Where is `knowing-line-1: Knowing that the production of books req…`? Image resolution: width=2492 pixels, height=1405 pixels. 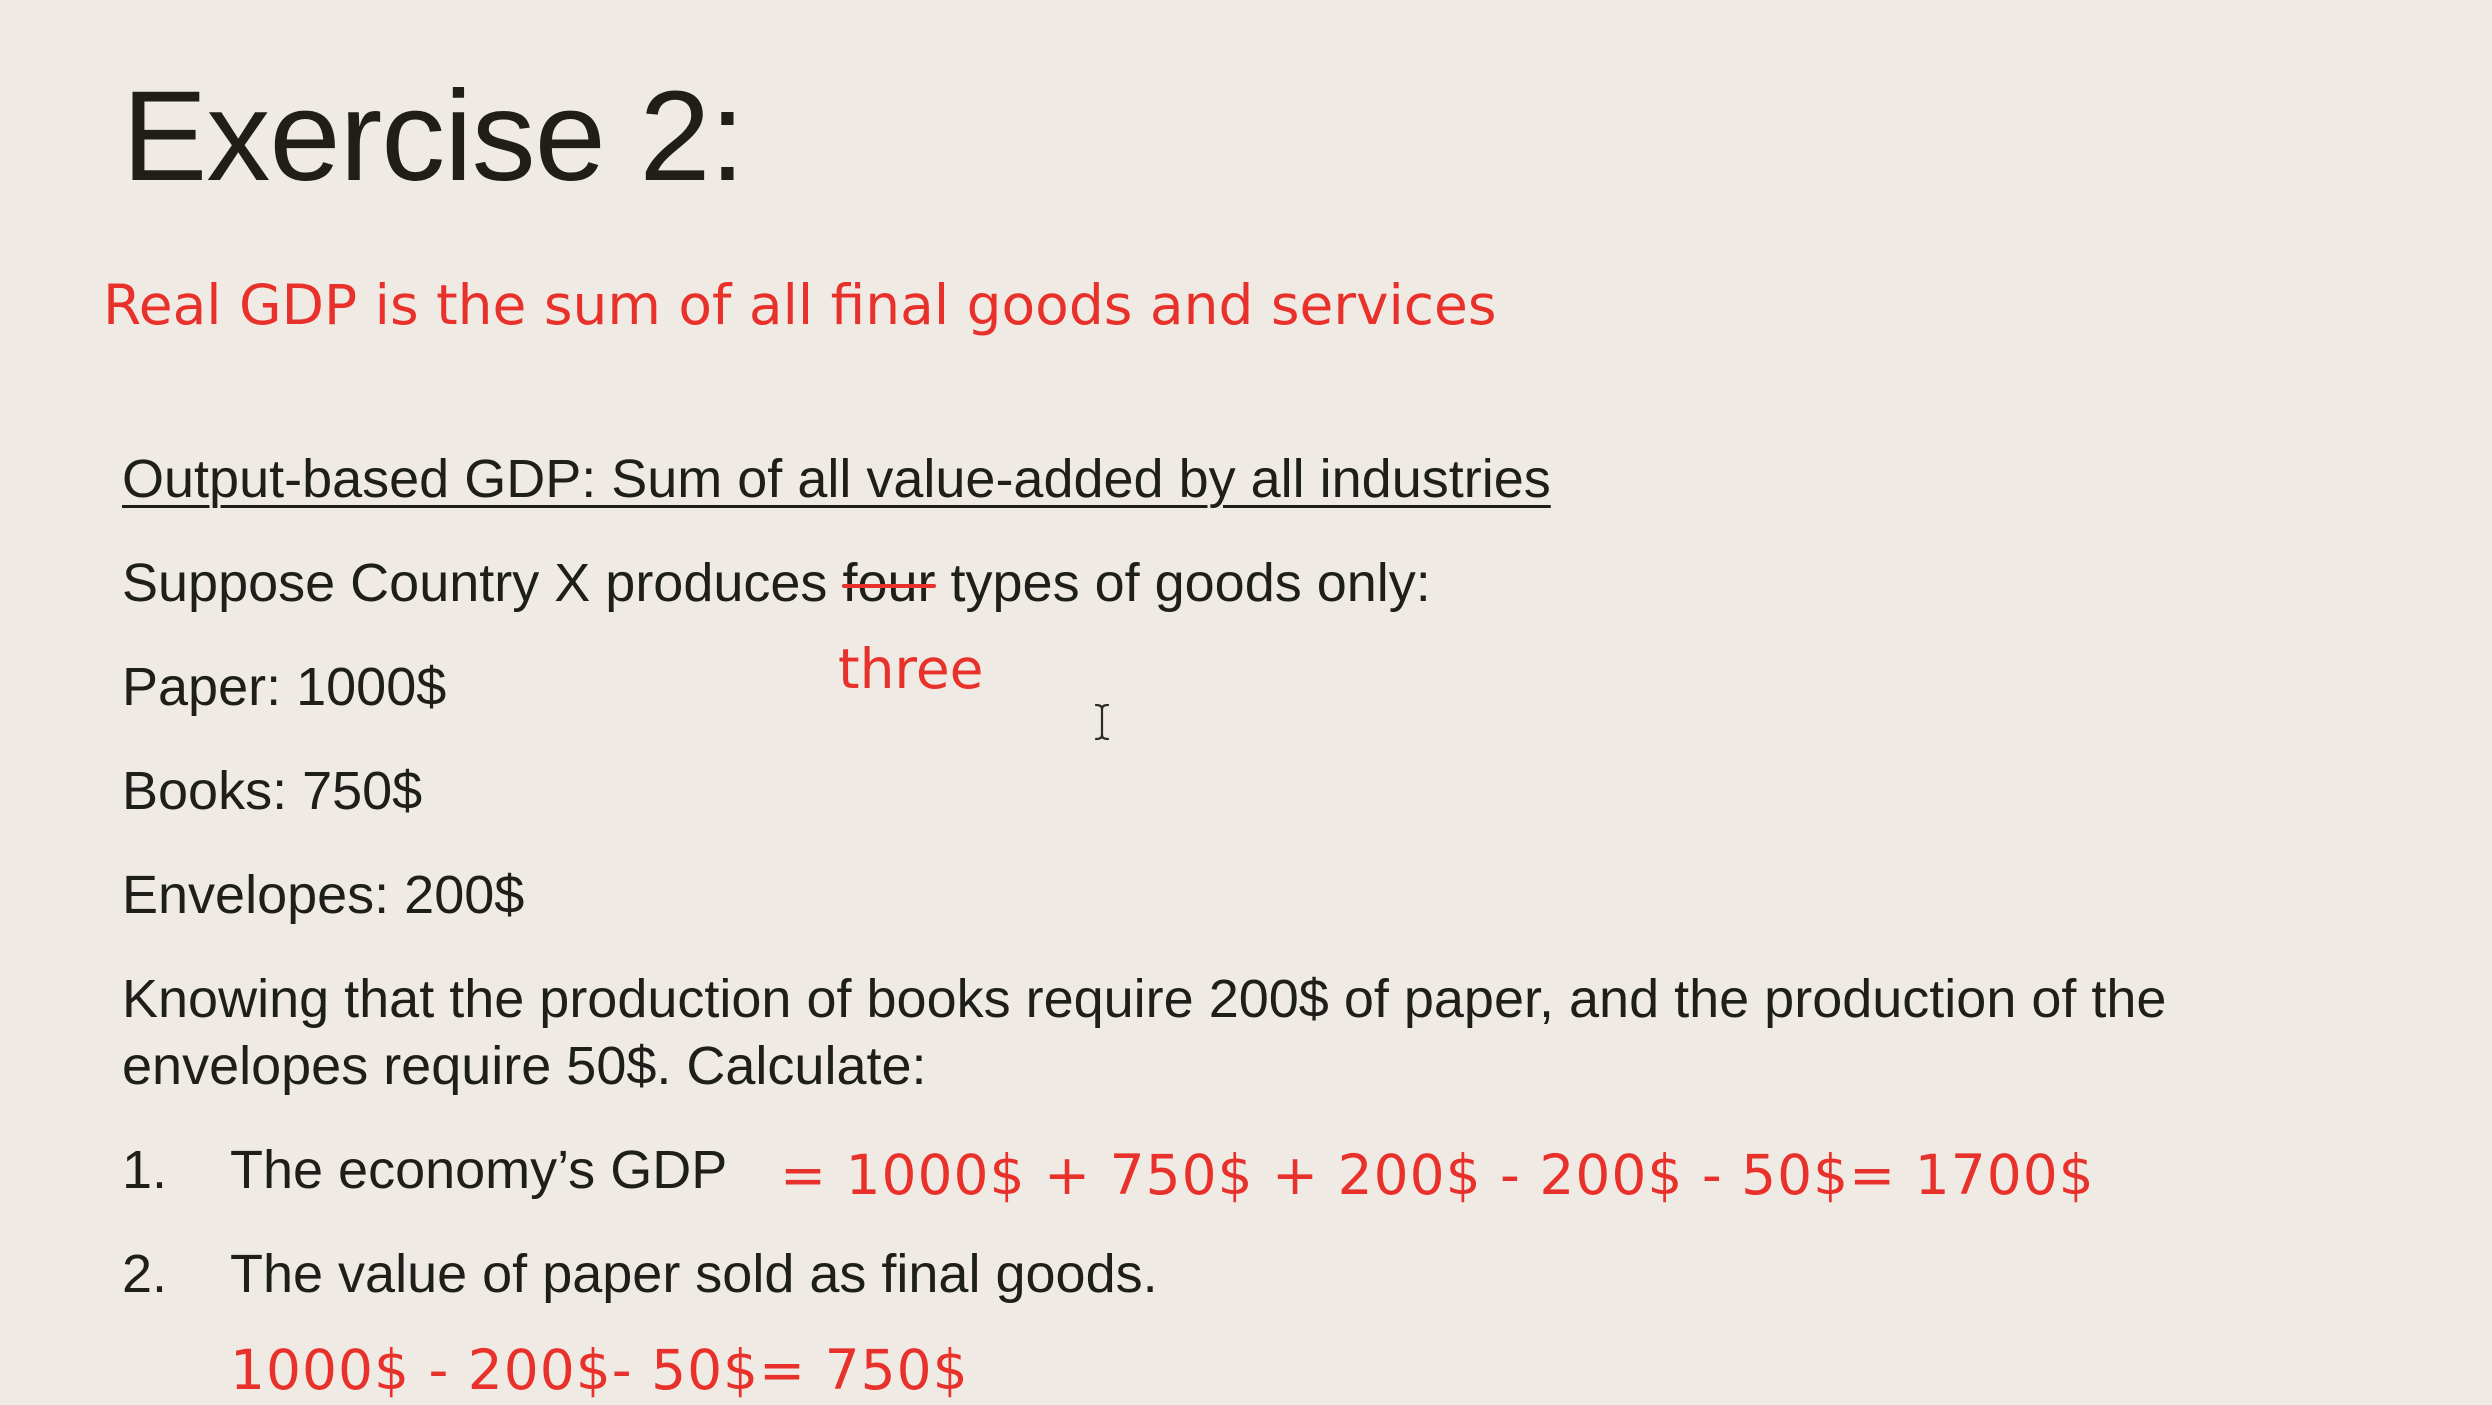 knowing-line-1: Knowing that the production of books req… is located at coordinates (1144, 999).